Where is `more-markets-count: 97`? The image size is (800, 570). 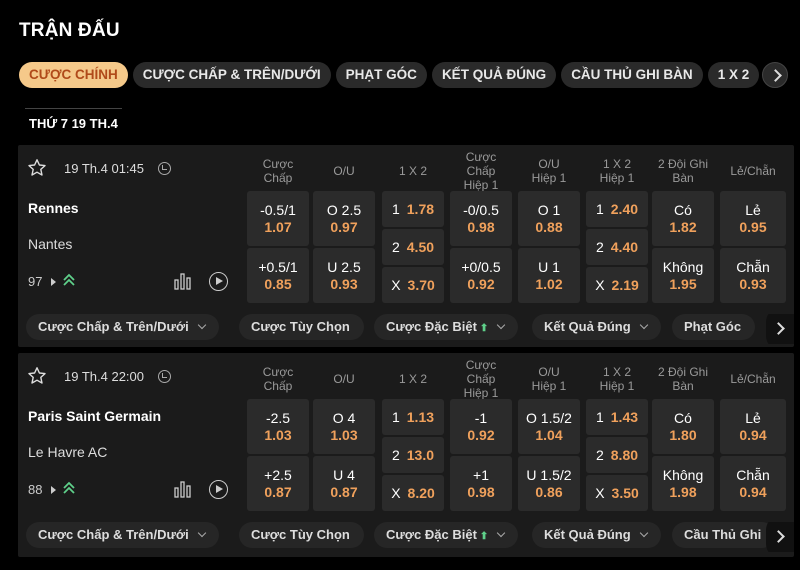
more-markets-count: 97 is located at coordinates (35, 281).